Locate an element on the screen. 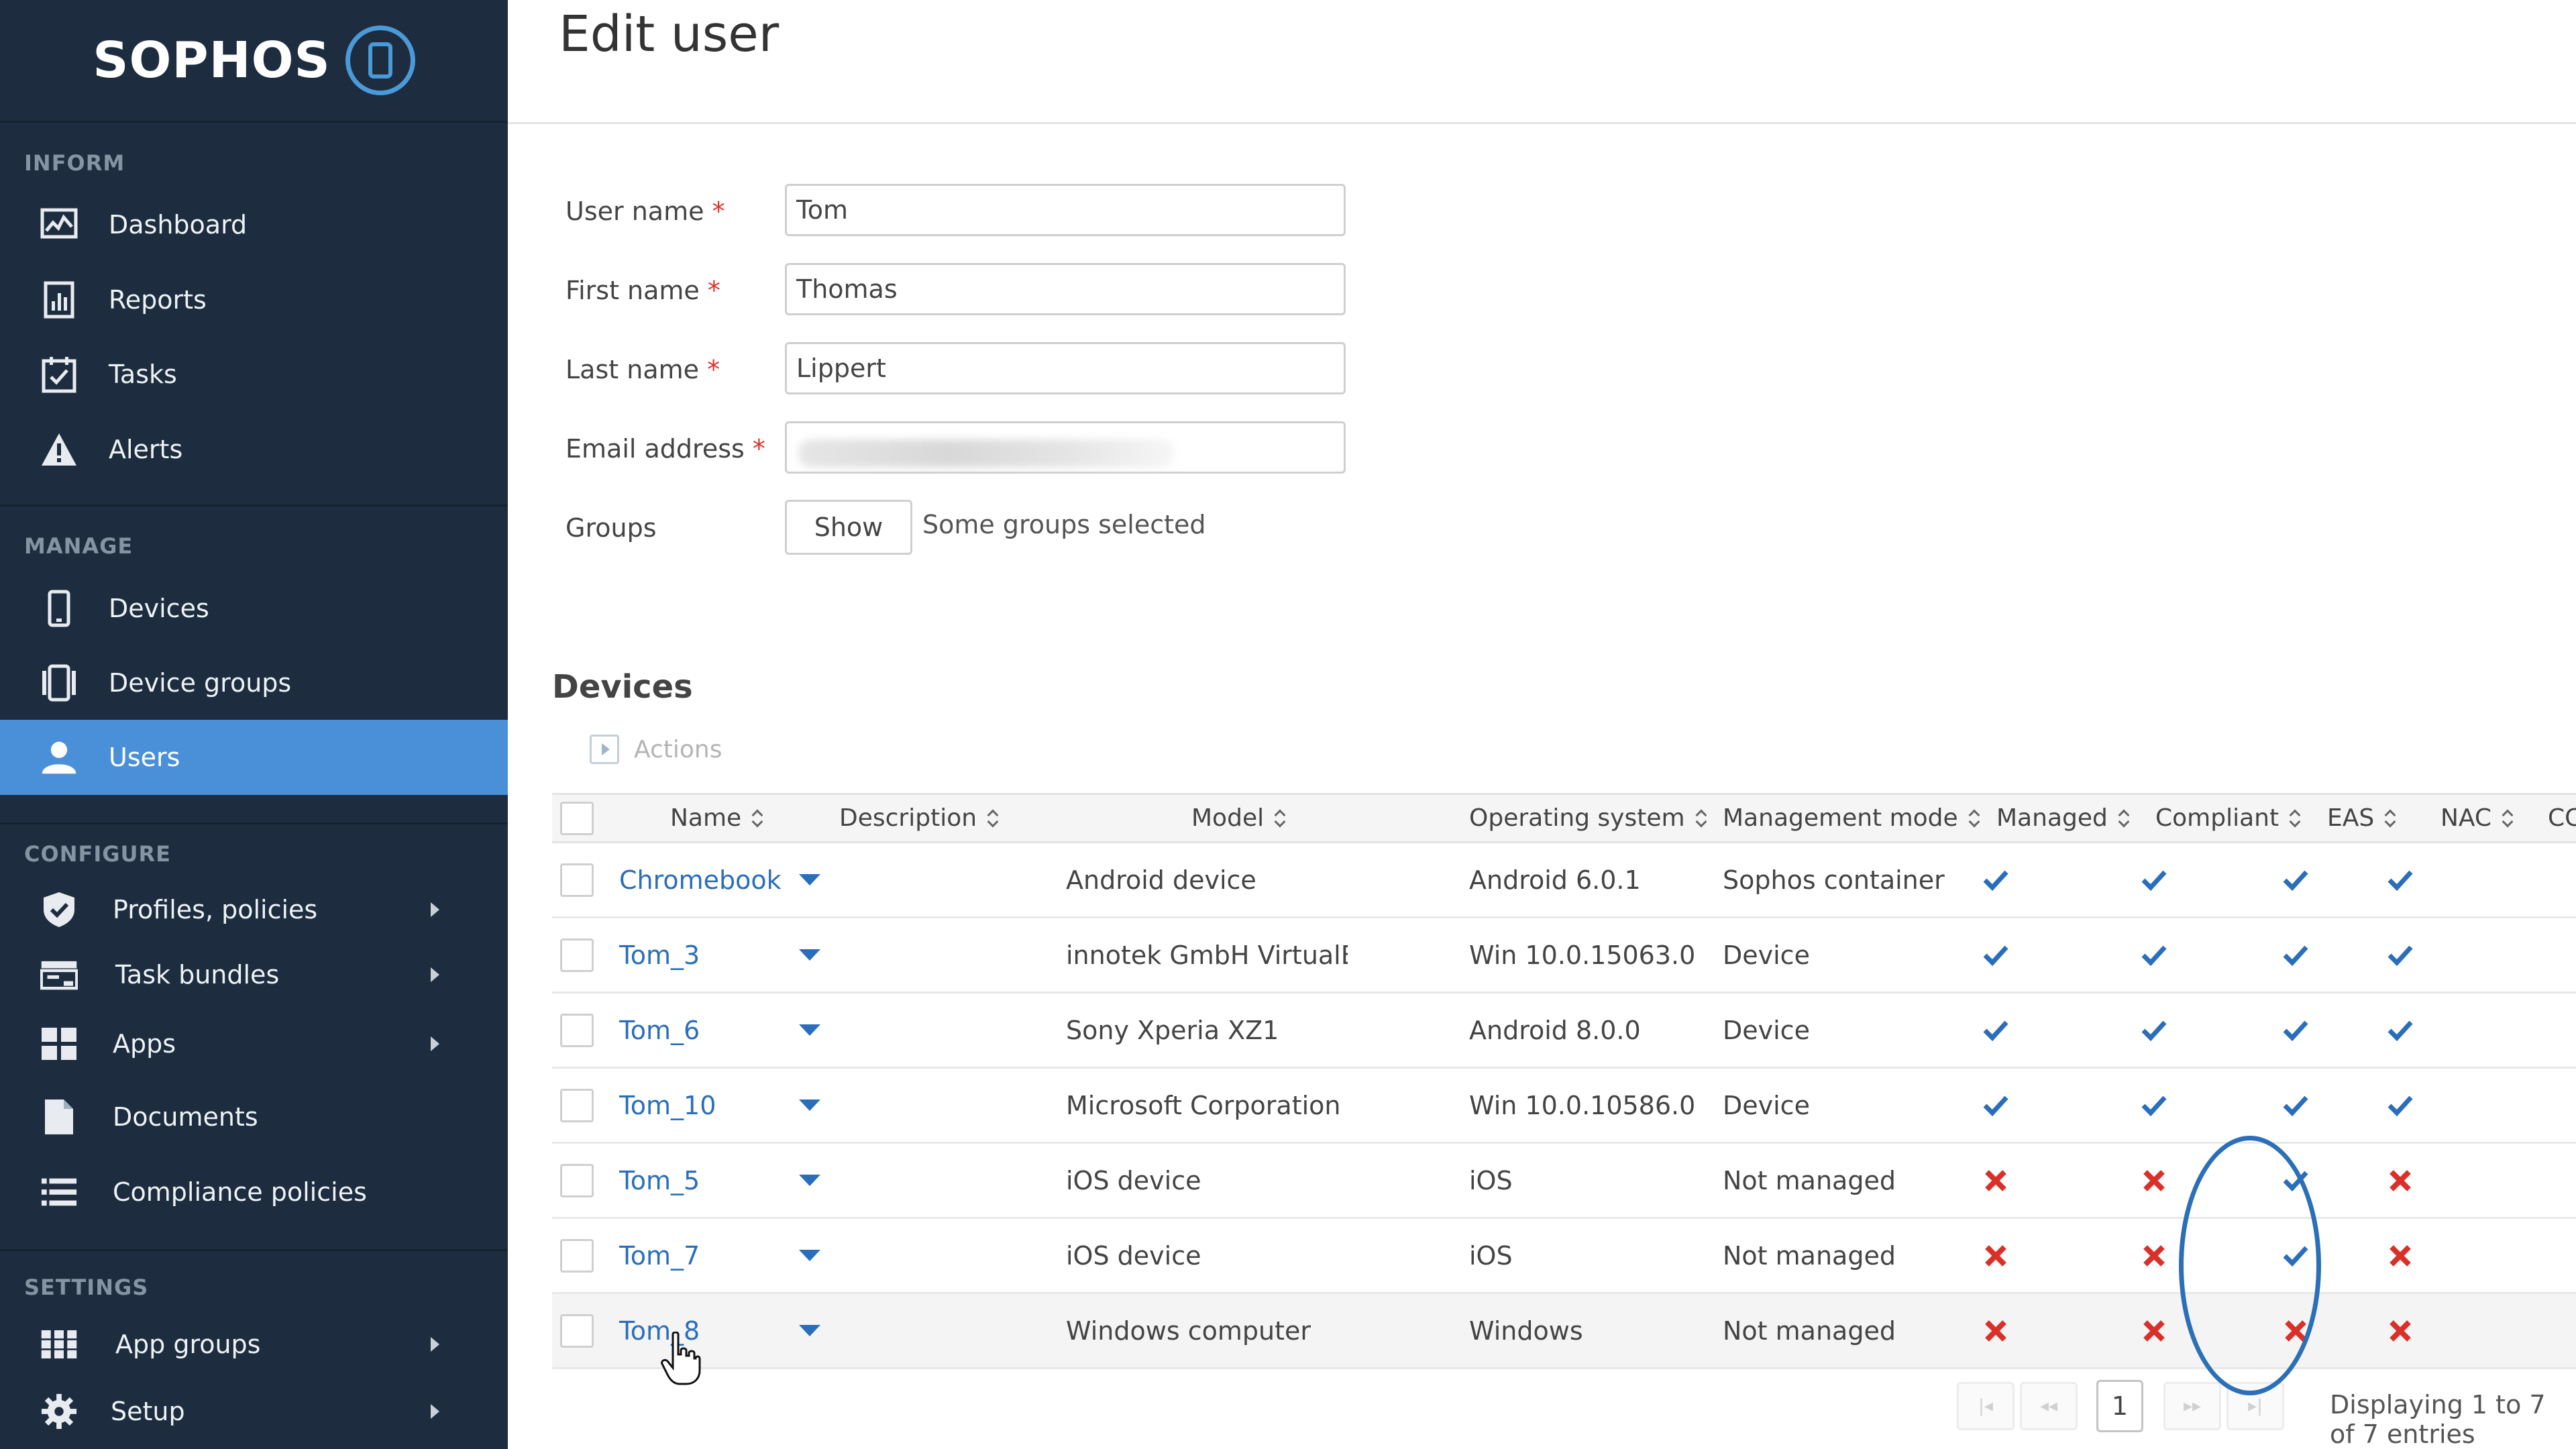 Image resolution: width=2576 pixels, height=1449 pixels. device-model: innotek GmbH VirtualBox is located at coordinates (1207, 955).